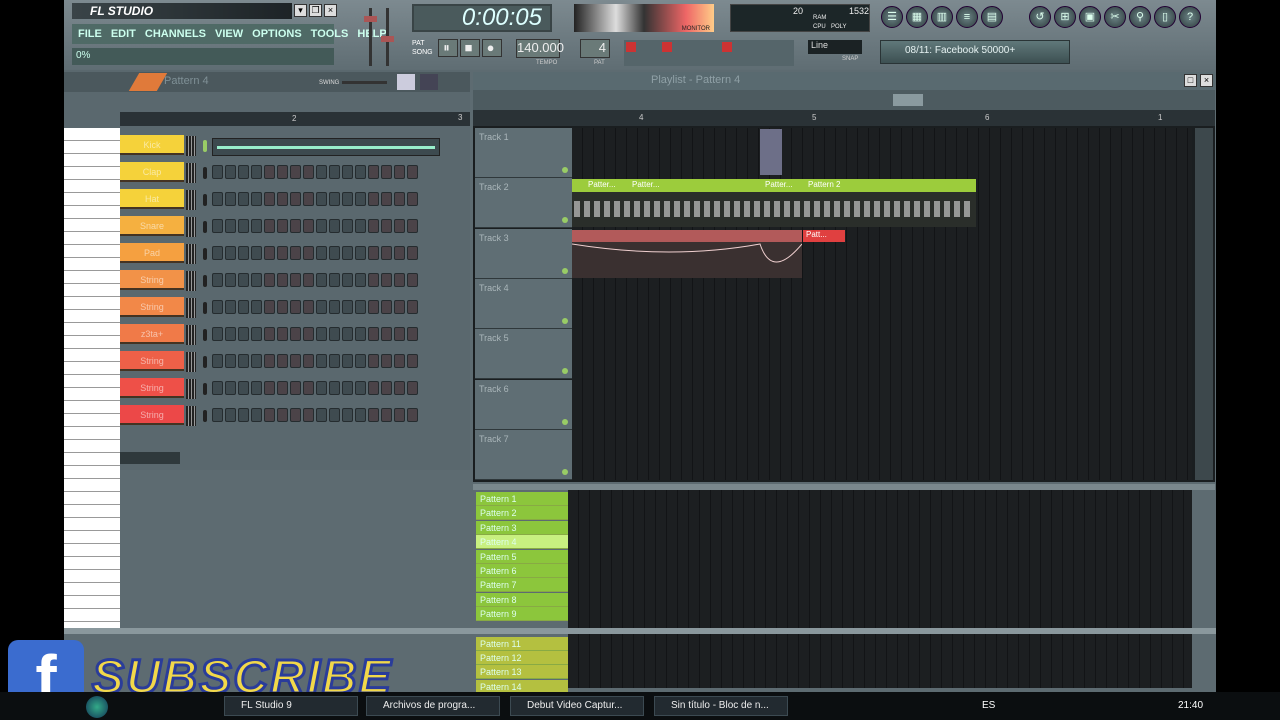 The height and width of the screenshot is (720, 1280). Describe the element at coordinates (522, 571) in the screenshot. I see `pattern-item: Pattern 6` at that location.